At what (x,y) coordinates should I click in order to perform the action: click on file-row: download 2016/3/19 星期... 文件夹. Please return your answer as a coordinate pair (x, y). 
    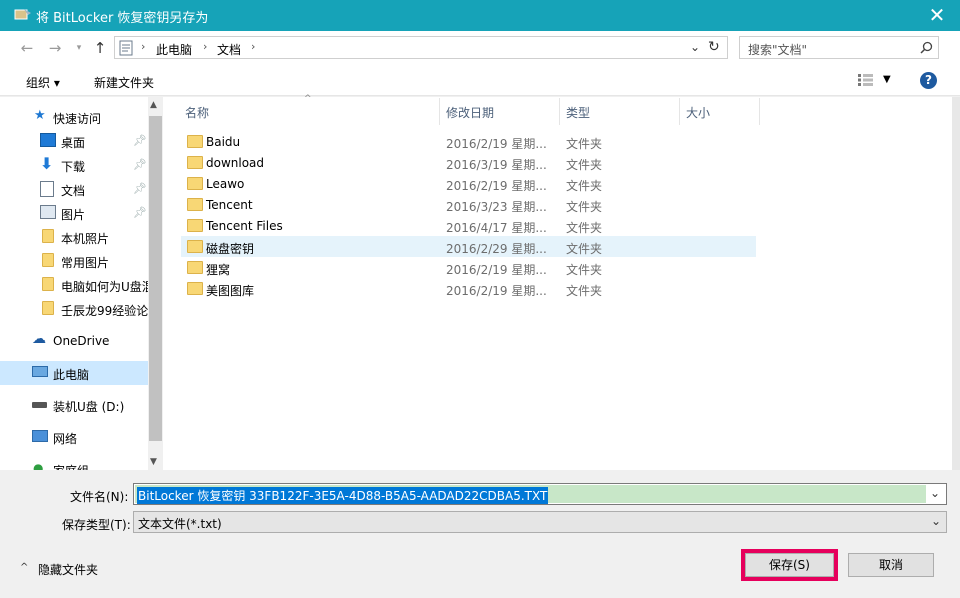
    Looking at the image, I should click on (468, 162).